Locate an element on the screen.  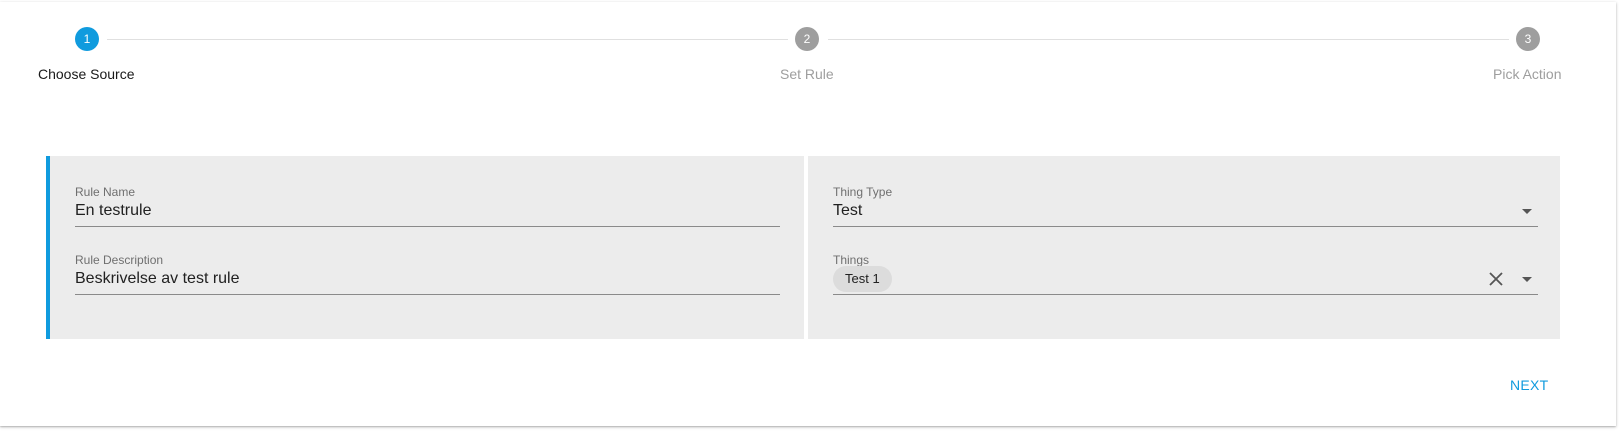
close-icon is located at coordinates (1496, 279).